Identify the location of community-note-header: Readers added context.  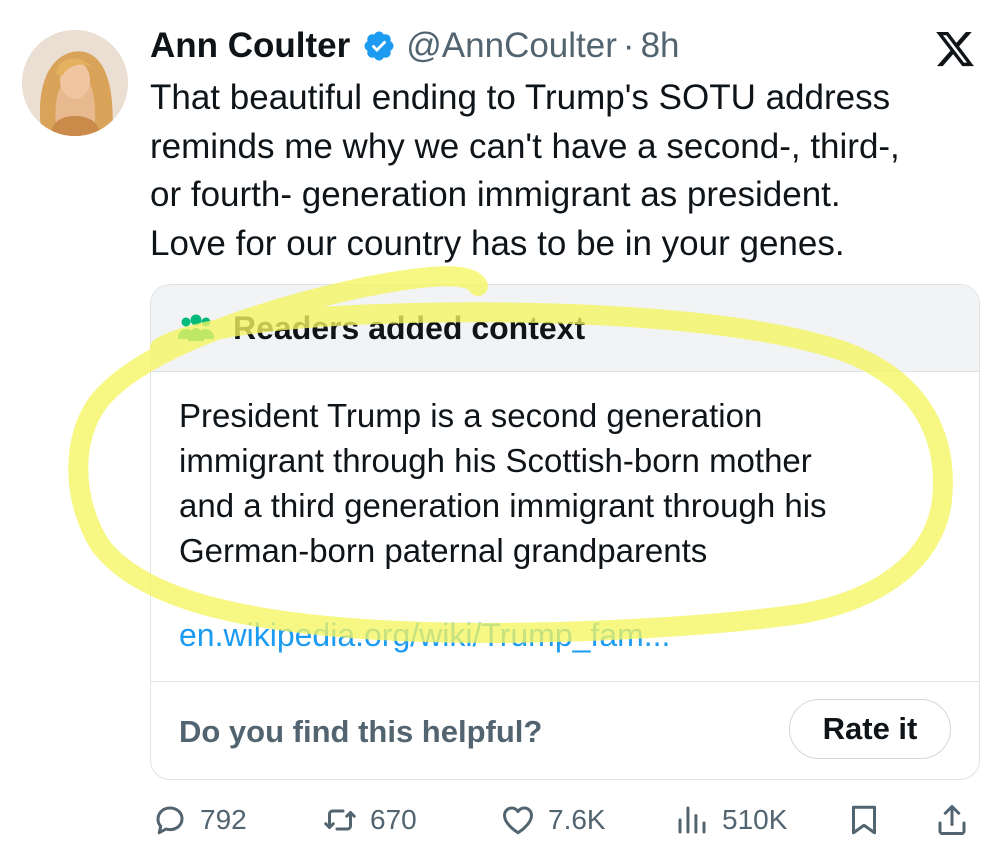
(565, 328).